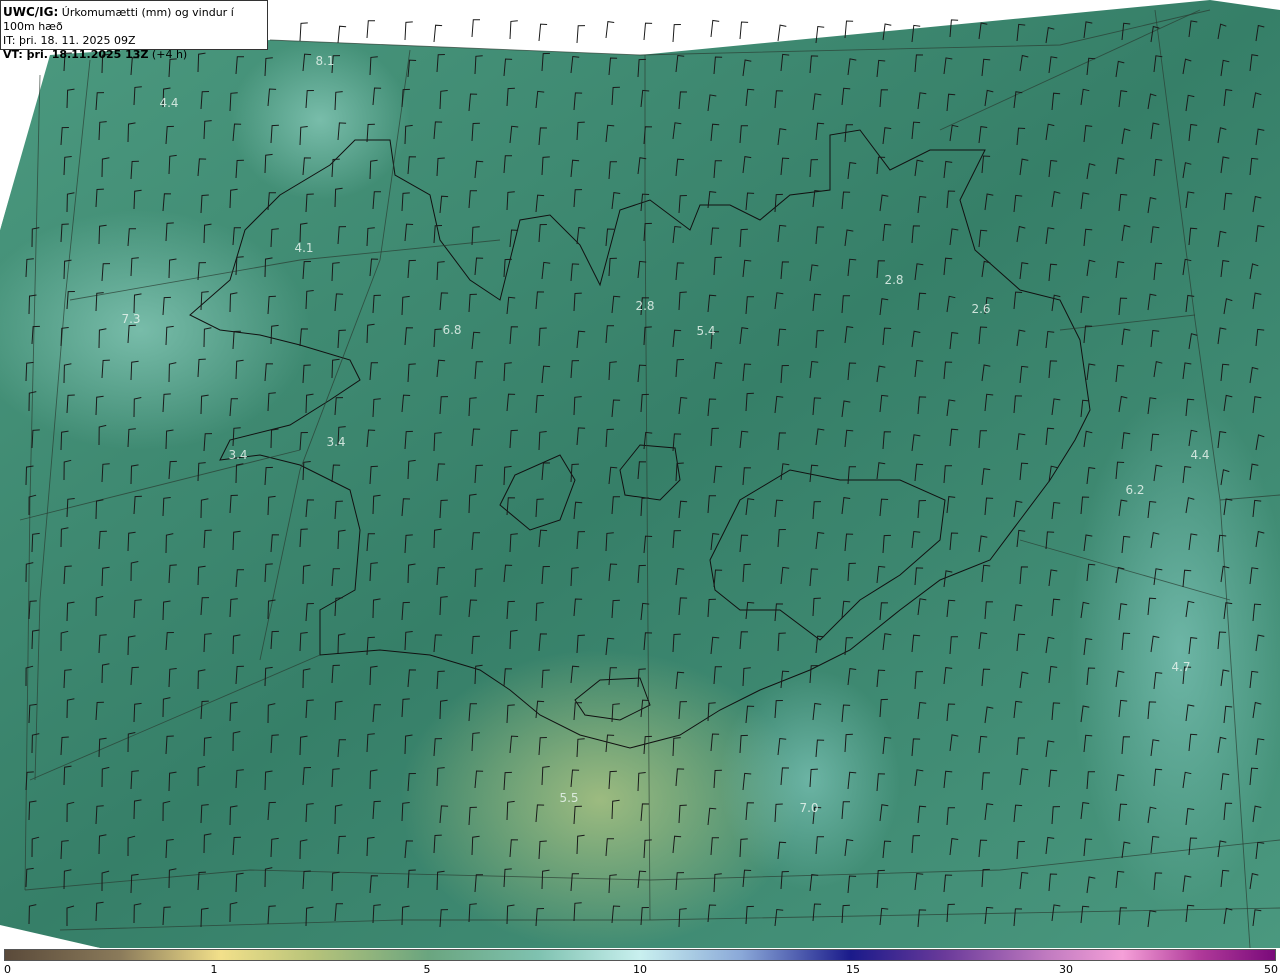 The height and width of the screenshot is (978, 1280). Describe the element at coordinates (853, 969) in the screenshot. I see `colorbar-tick: 15` at that location.